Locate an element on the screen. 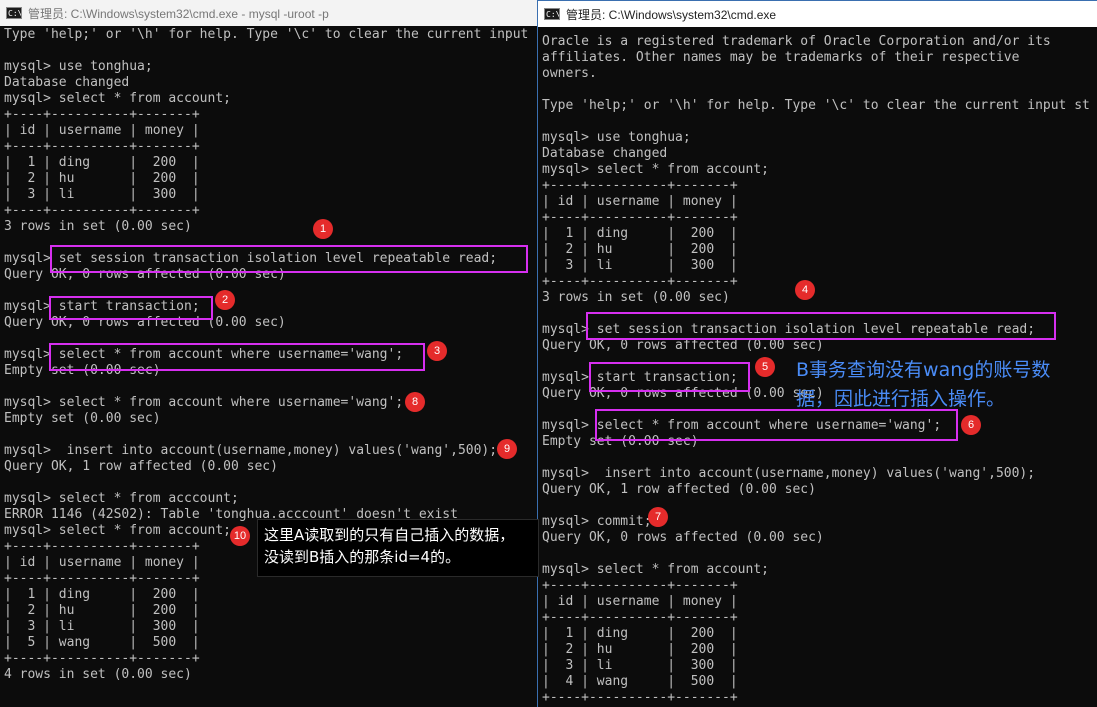  step-badge-5: 5 is located at coordinates (765, 367).